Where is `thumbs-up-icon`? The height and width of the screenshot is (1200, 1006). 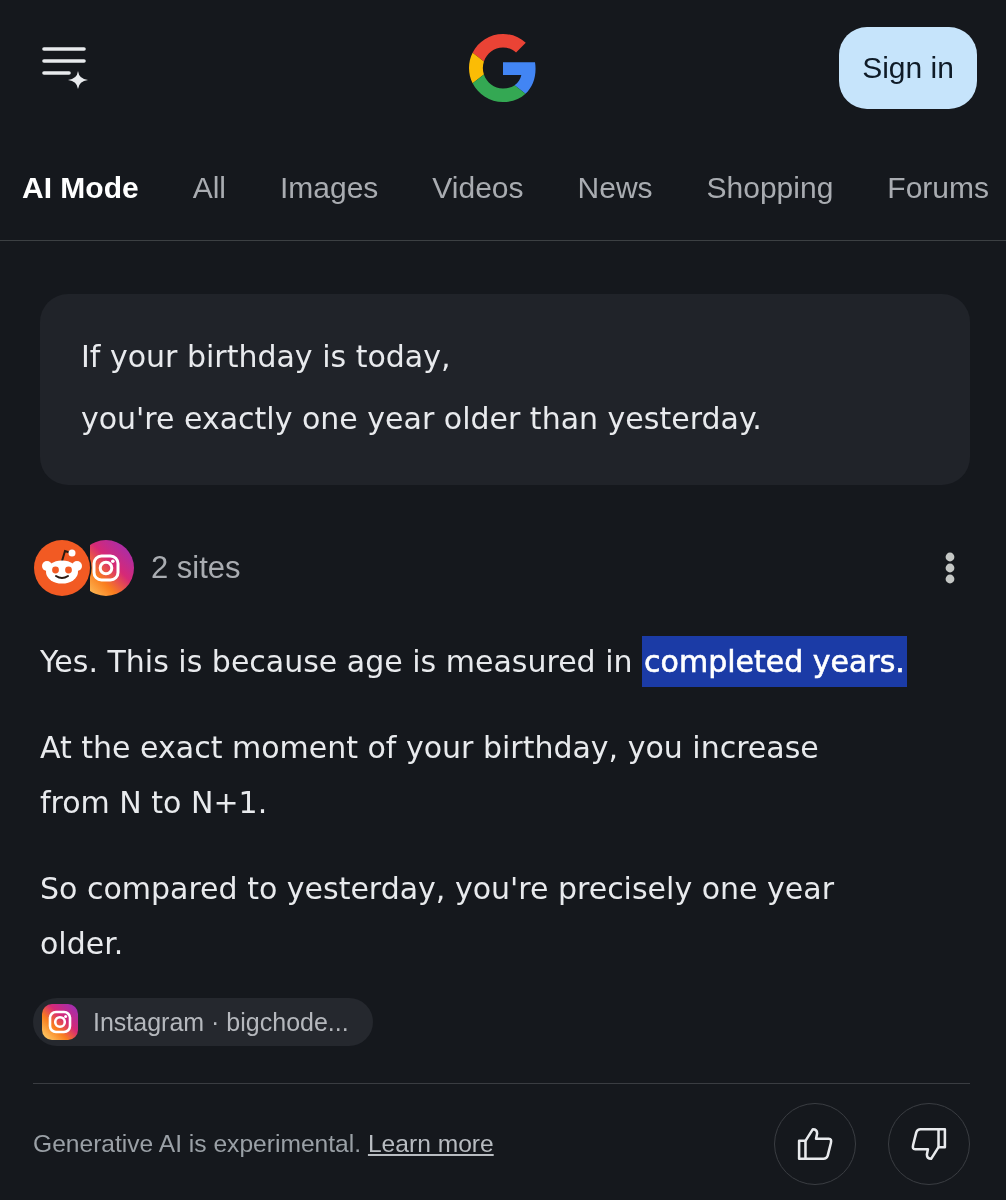 thumbs-up-icon is located at coordinates (815, 1144).